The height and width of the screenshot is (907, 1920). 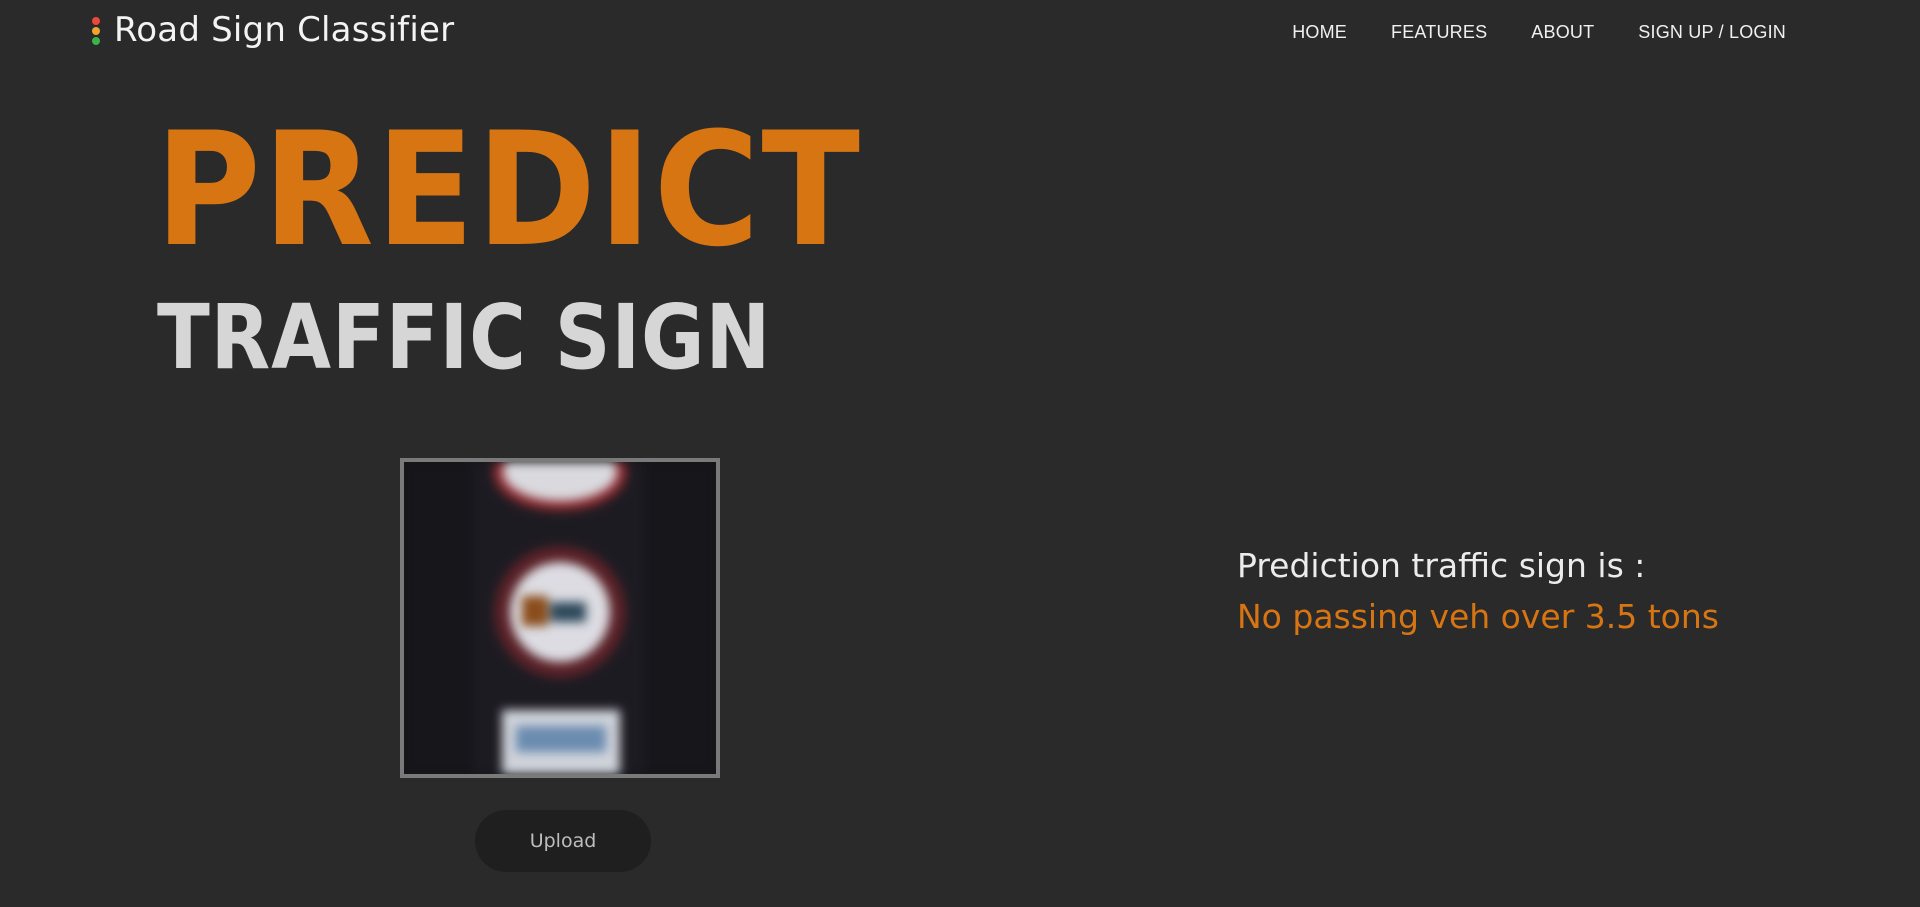 I want to click on brand: Road Sign Classifier, so click(x=273, y=30).